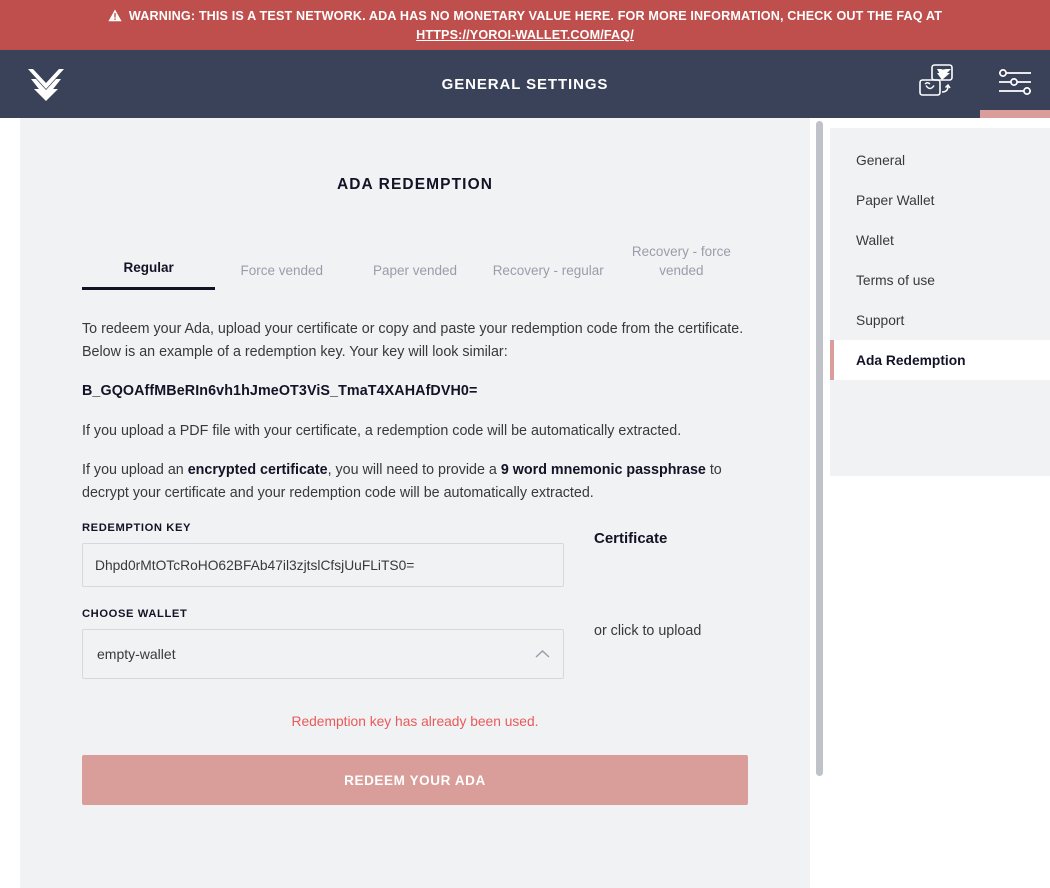 This screenshot has height=888, width=1050. What do you see at coordinates (940, 360) in the screenshot?
I see `sidebar-item-ada-redemption: Ada Redemption` at bounding box center [940, 360].